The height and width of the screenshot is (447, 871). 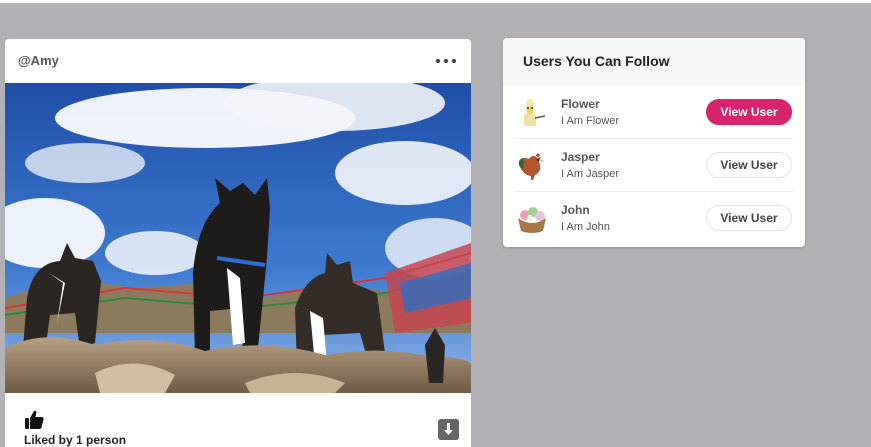 What do you see at coordinates (585, 227) in the screenshot?
I see `user-bio: I Am John` at bounding box center [585, 227].